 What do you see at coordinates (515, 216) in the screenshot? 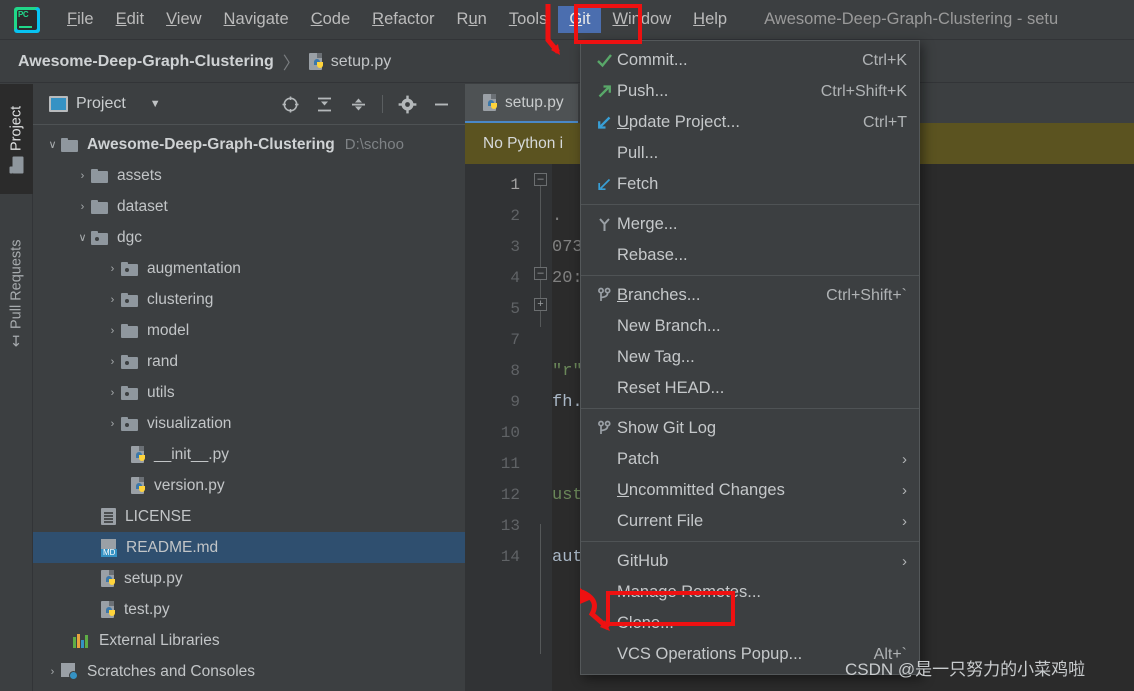
I see `line-number: 2` at bounding box center [515, 216].